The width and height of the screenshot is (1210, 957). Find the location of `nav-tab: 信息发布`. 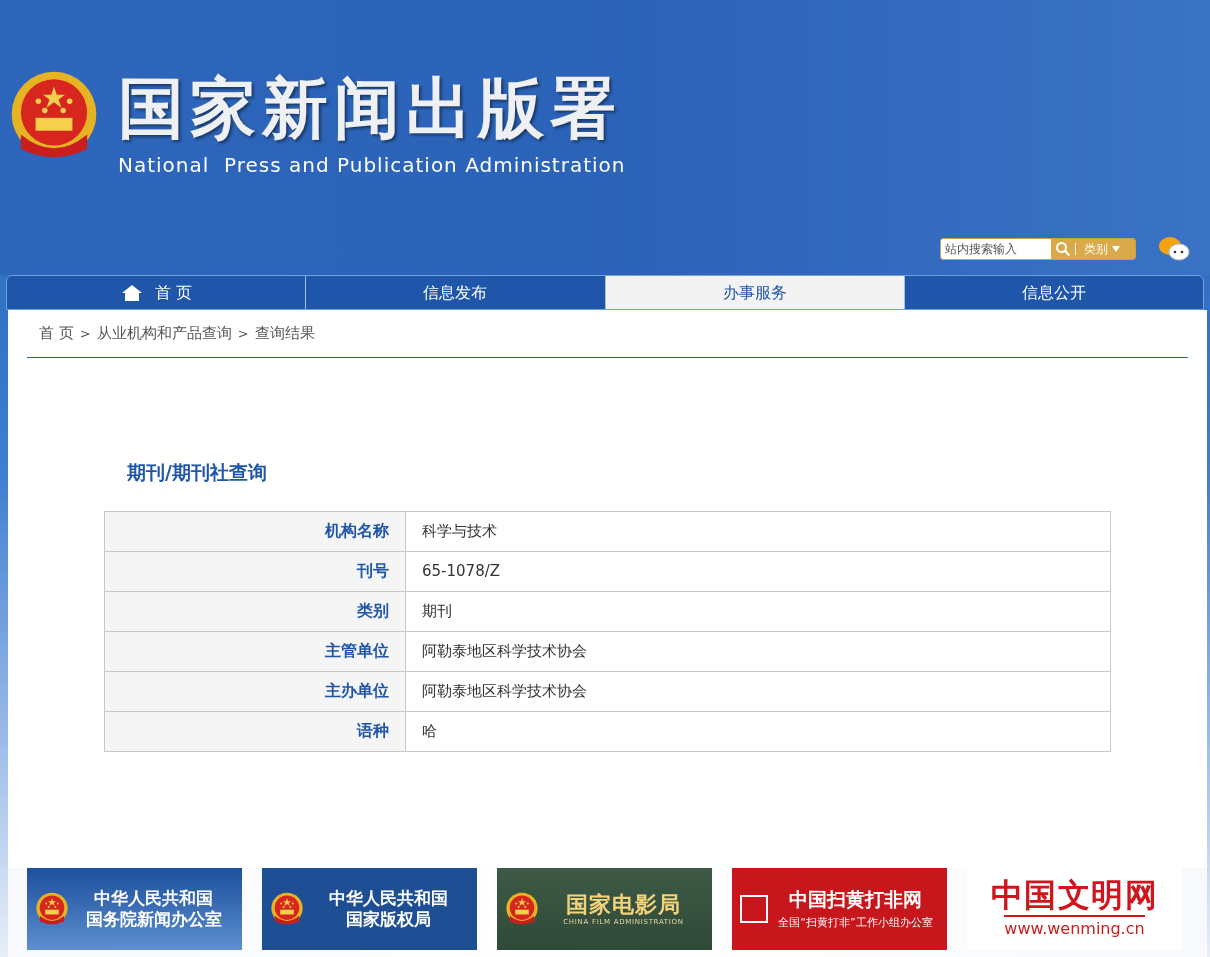

nav-tab: 信息发布 is located at coordinates (455, 292).